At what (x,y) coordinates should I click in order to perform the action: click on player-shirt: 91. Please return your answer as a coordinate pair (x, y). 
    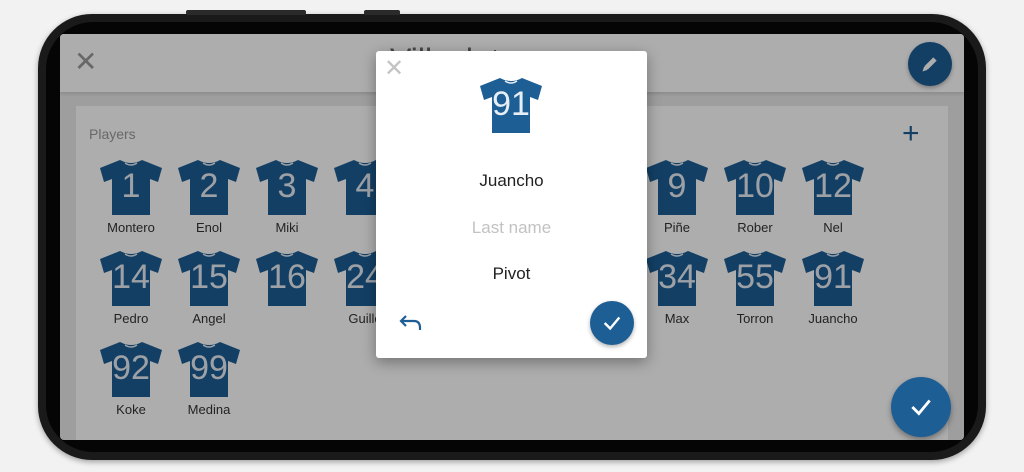
    Looking at the image, I should click on (511, 105).